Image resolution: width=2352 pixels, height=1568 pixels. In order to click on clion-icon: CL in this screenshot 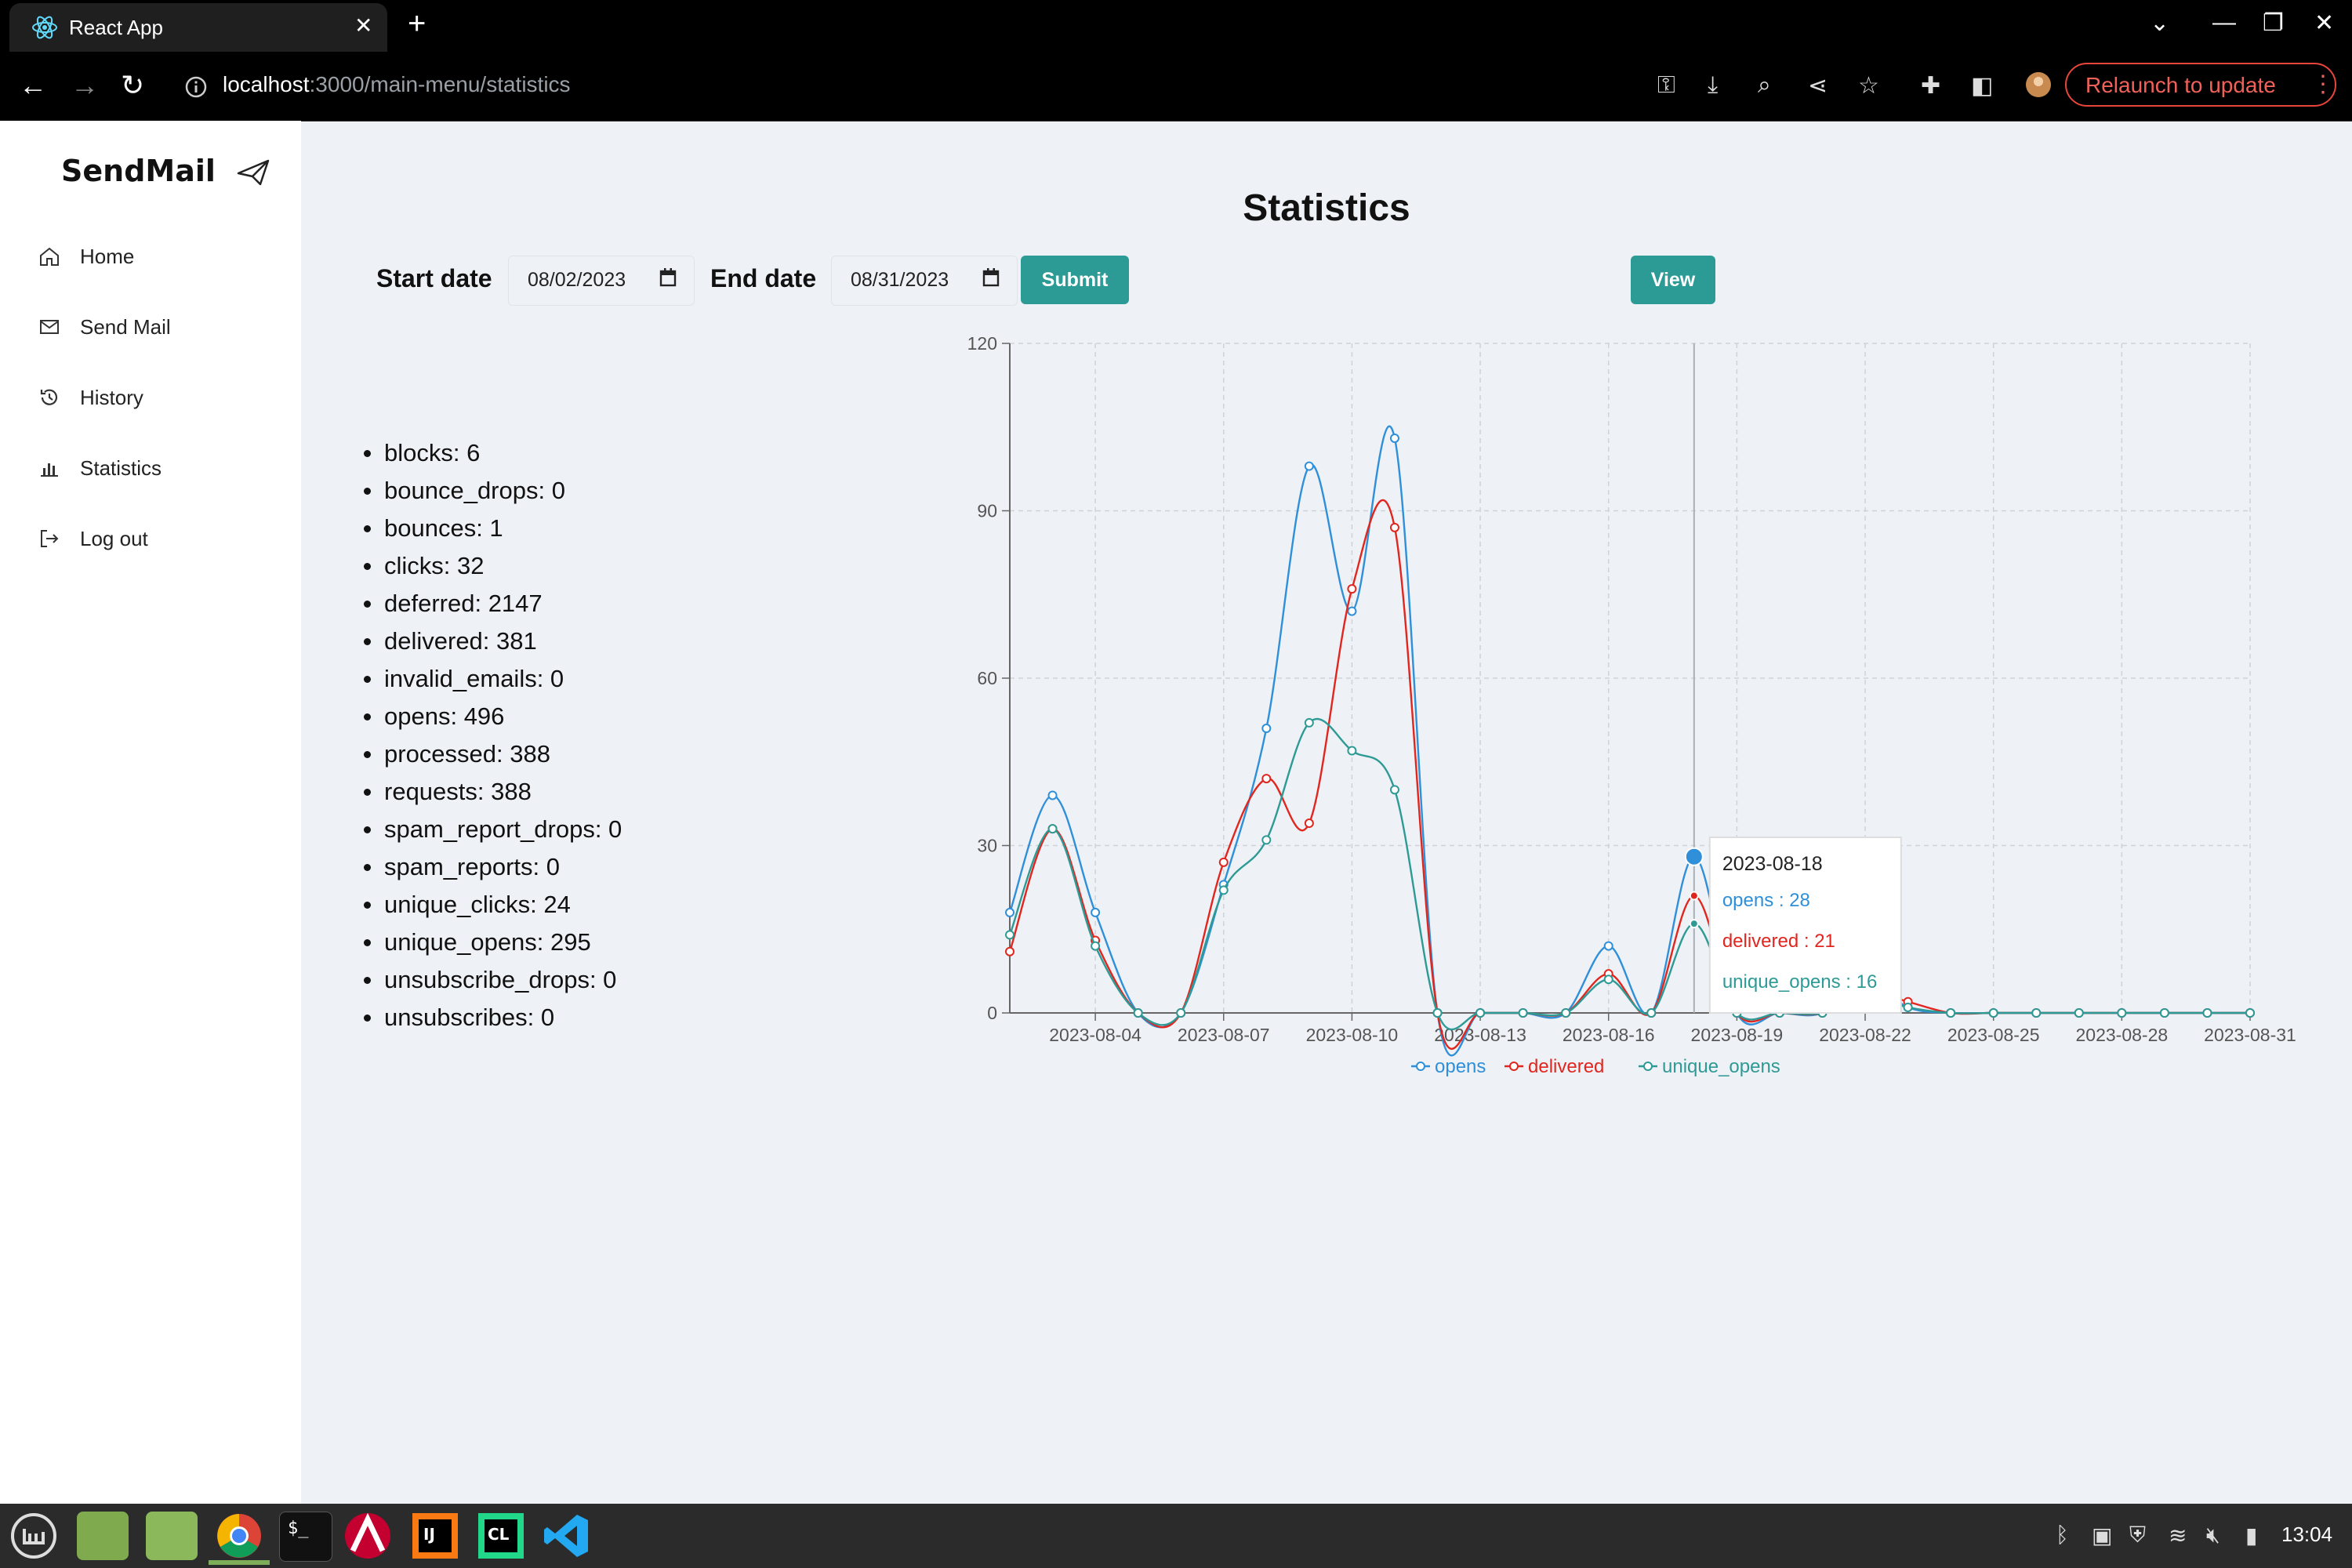, I will do `click(501, 1536)`.